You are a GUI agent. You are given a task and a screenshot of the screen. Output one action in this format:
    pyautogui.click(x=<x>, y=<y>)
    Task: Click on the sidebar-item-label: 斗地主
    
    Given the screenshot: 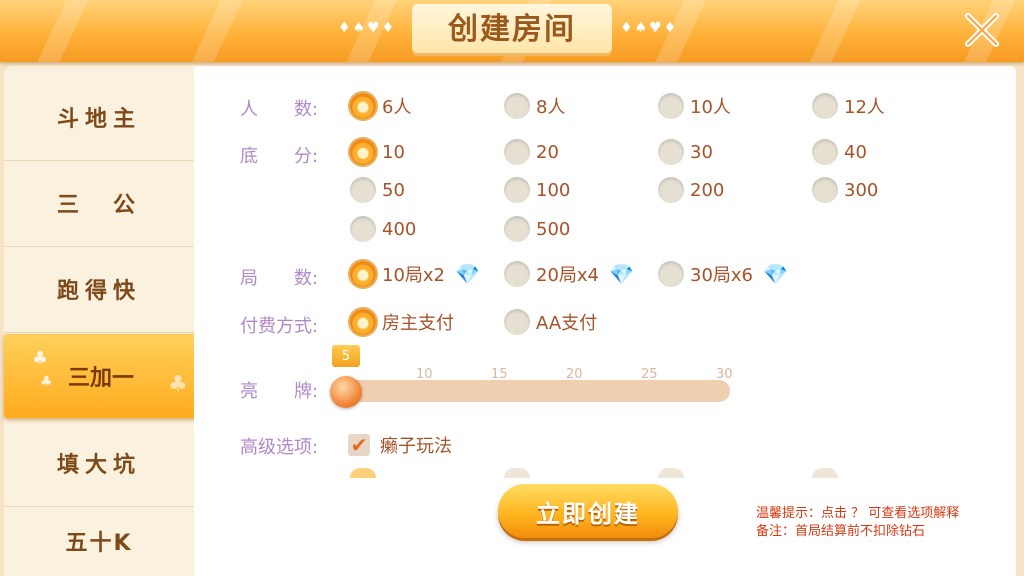 What is the action you would take?
    pyautogui.click(x=98, y=119)
    